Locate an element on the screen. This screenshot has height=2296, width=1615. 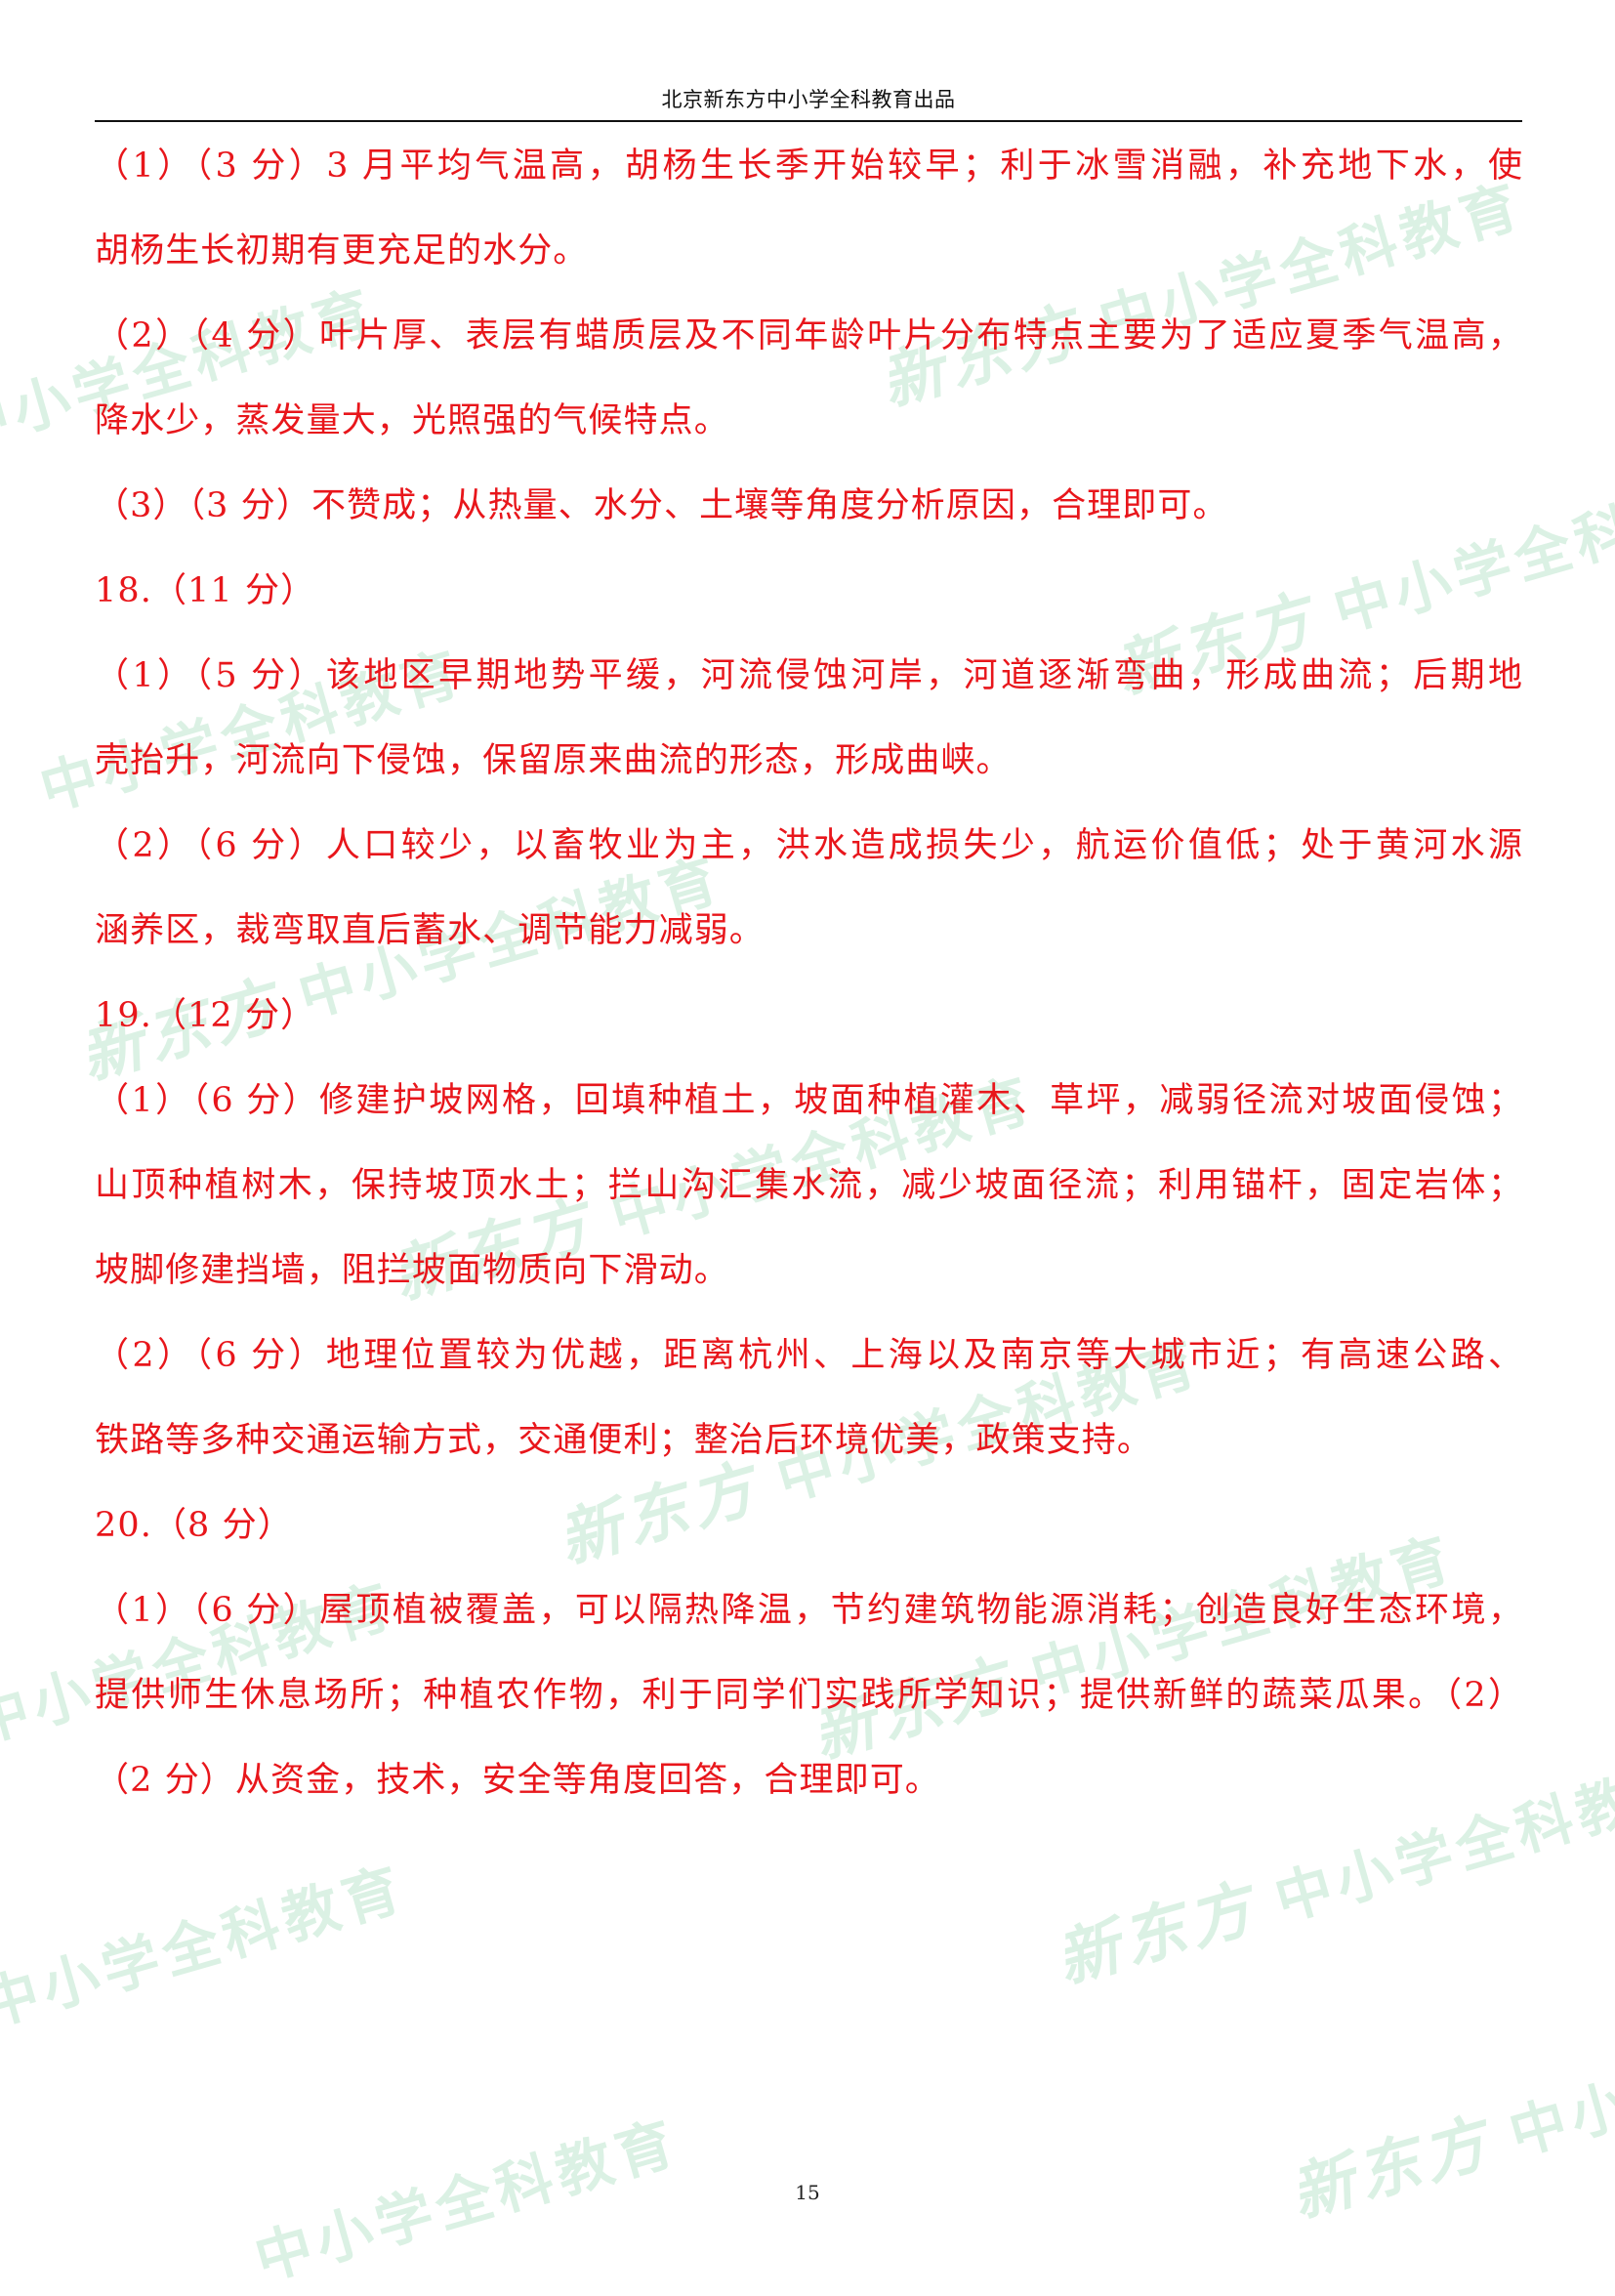
answer-line: 山顶种植树木，保持坡顶水土；拦山沟汇集水流，减少坡面径流；利用锚杆，固定岩体； is located at coordinates (808, 1185).